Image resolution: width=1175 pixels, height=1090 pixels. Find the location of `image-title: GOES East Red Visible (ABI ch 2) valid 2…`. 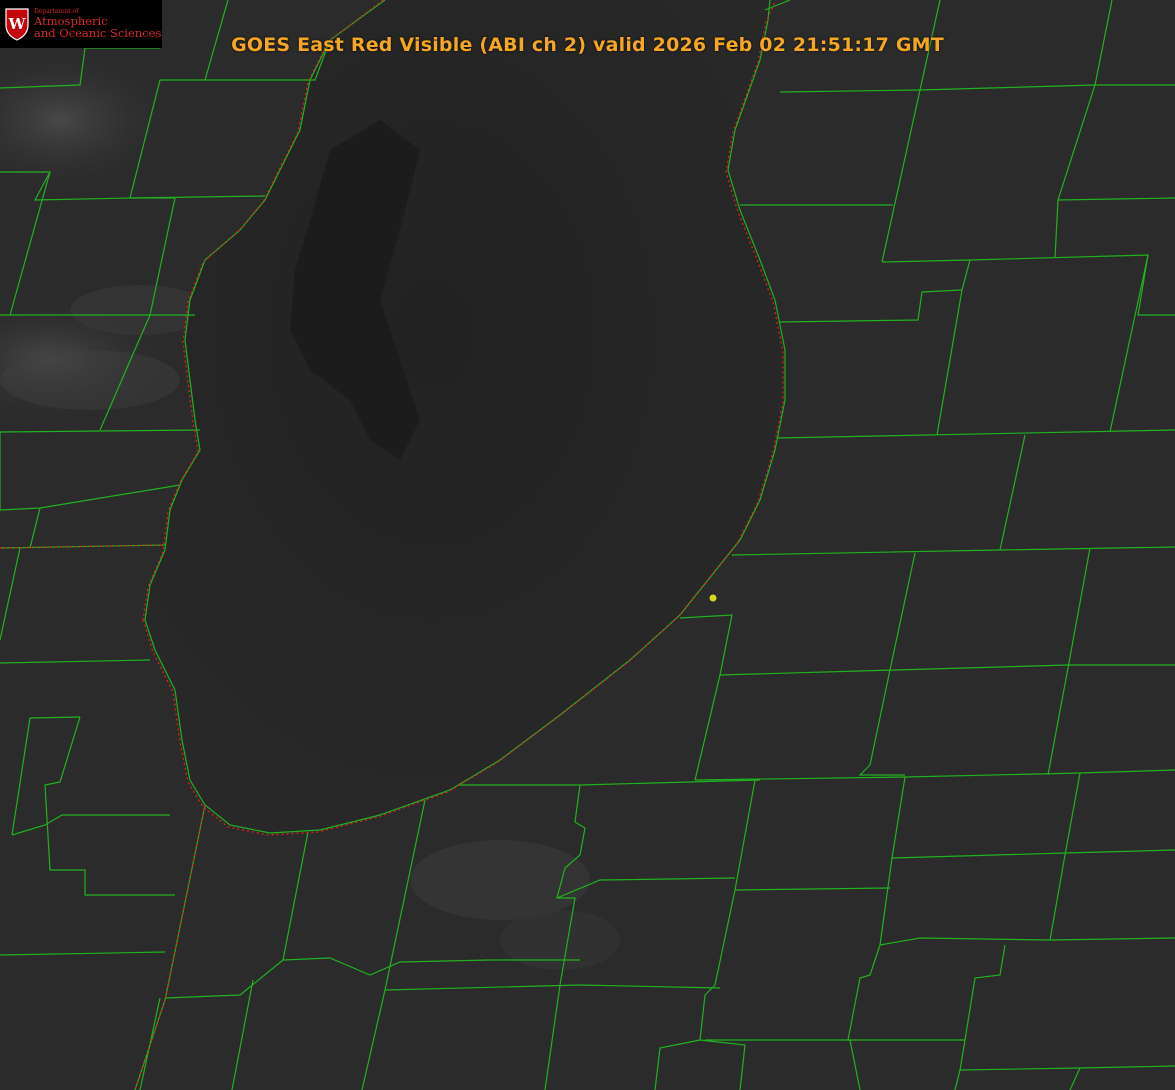

image-title: GOES East Red Visible (ABI ch 2) valid 2… is located at coordinates (587, 45).